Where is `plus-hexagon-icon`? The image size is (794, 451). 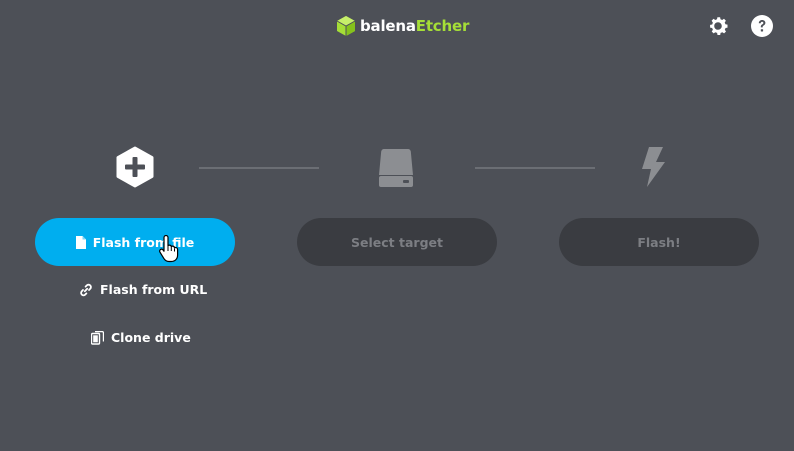
plus-hexagon-icon is located at coordinates (135, 167).